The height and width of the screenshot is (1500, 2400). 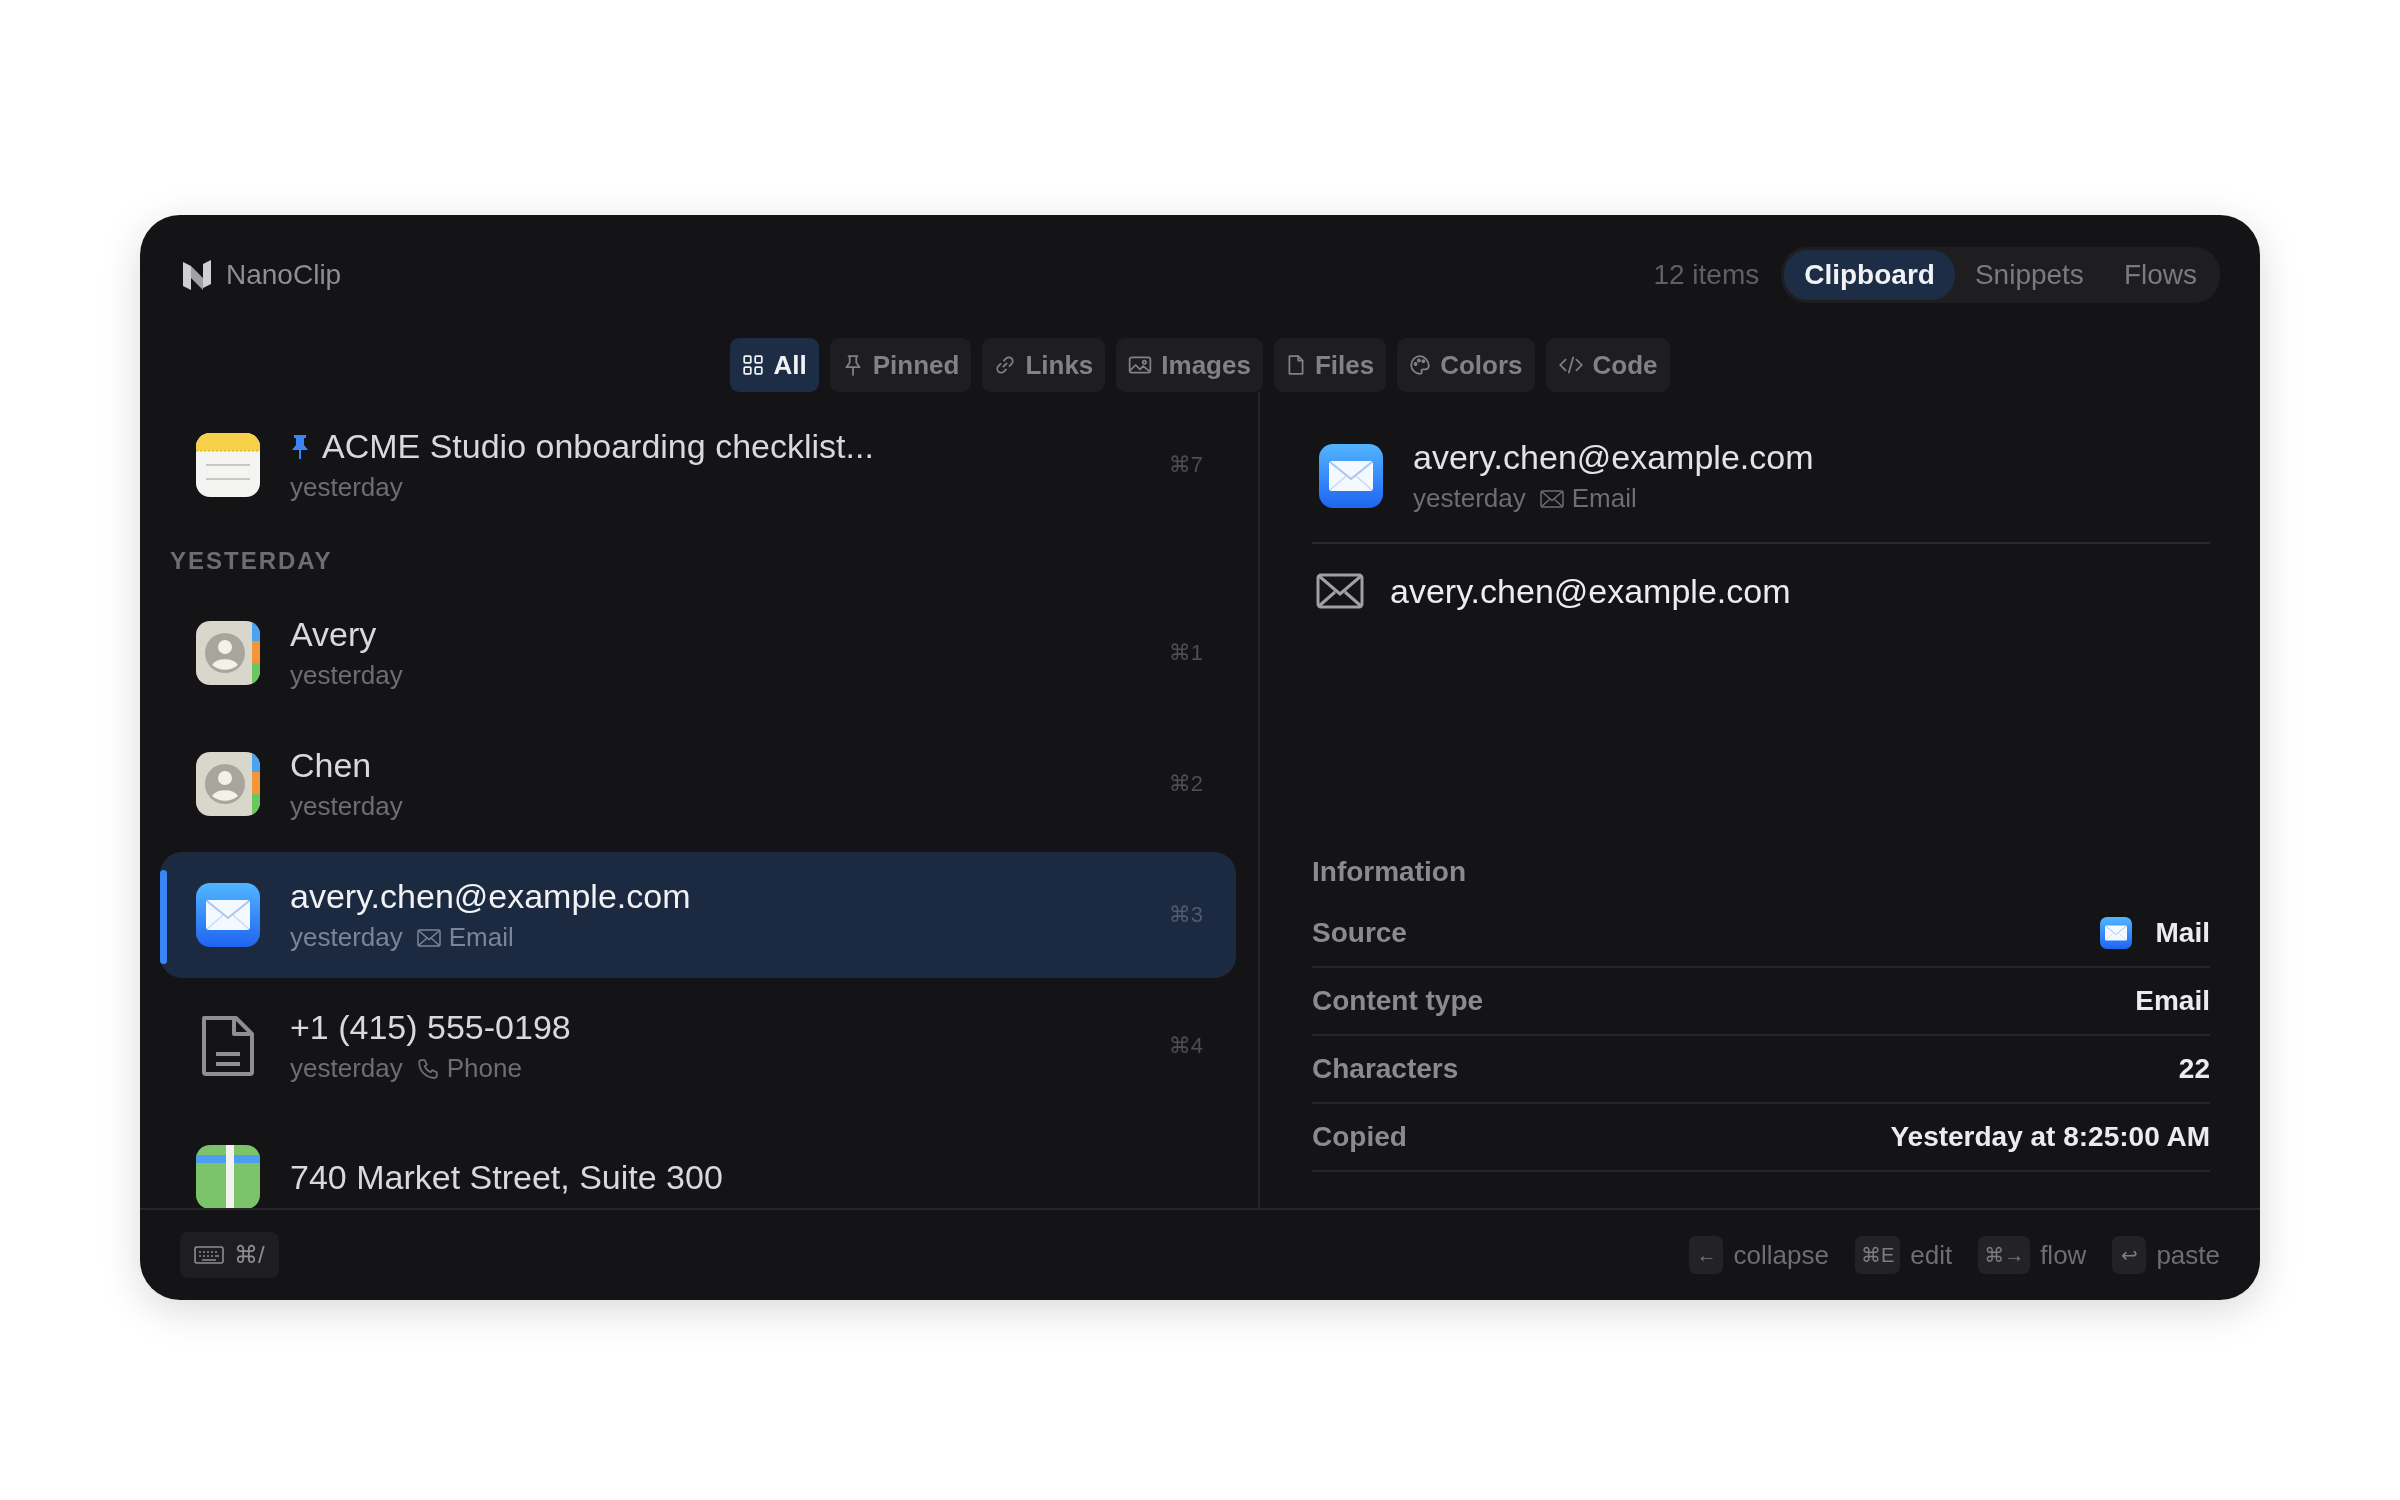 I want to click on shortcut-hint: ⌘2, so click(x=1185, y=784).